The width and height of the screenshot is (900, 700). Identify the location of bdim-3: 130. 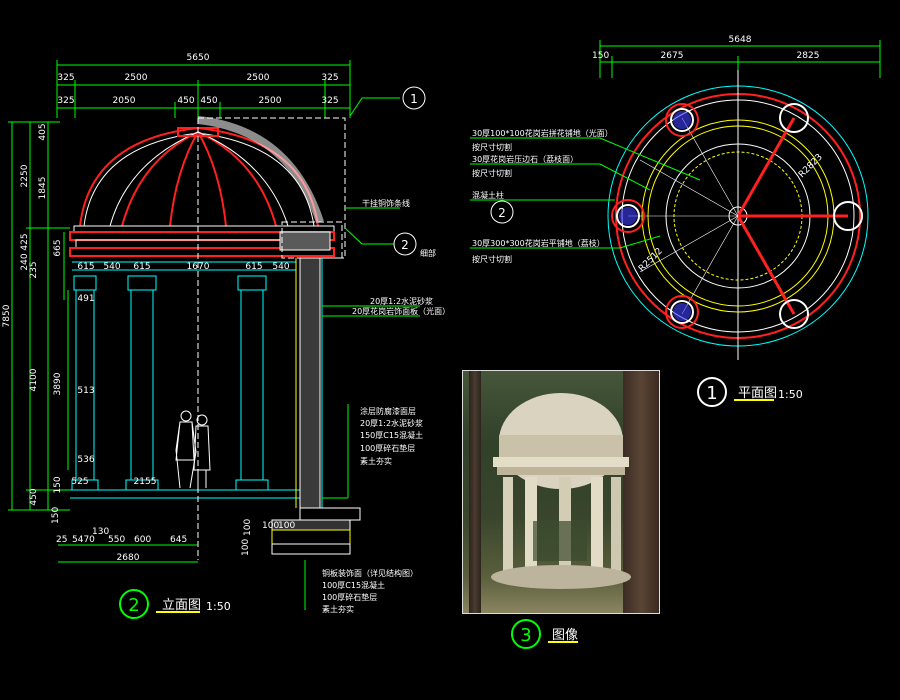
(100, 532).